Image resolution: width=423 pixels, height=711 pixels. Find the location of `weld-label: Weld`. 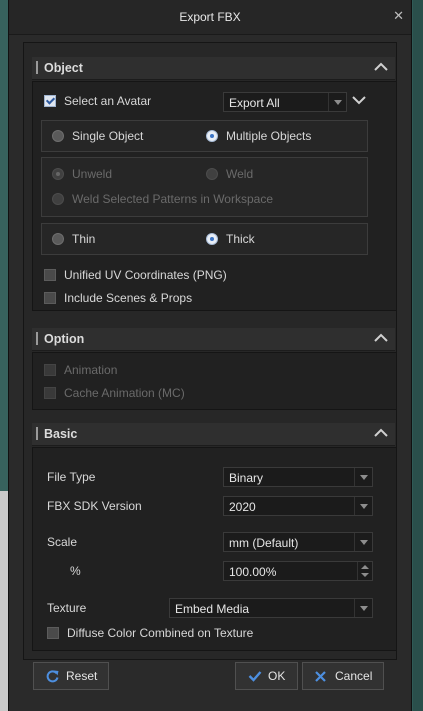

weld-label: Weld is located at coordinates (240, 174).